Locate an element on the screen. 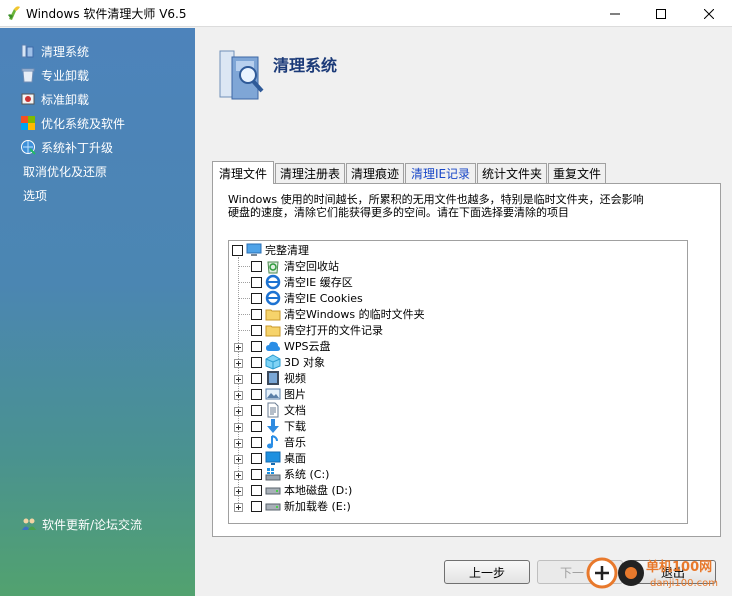  tree-item: 新加载卷 (E:) is located at coordinates (301, 506).